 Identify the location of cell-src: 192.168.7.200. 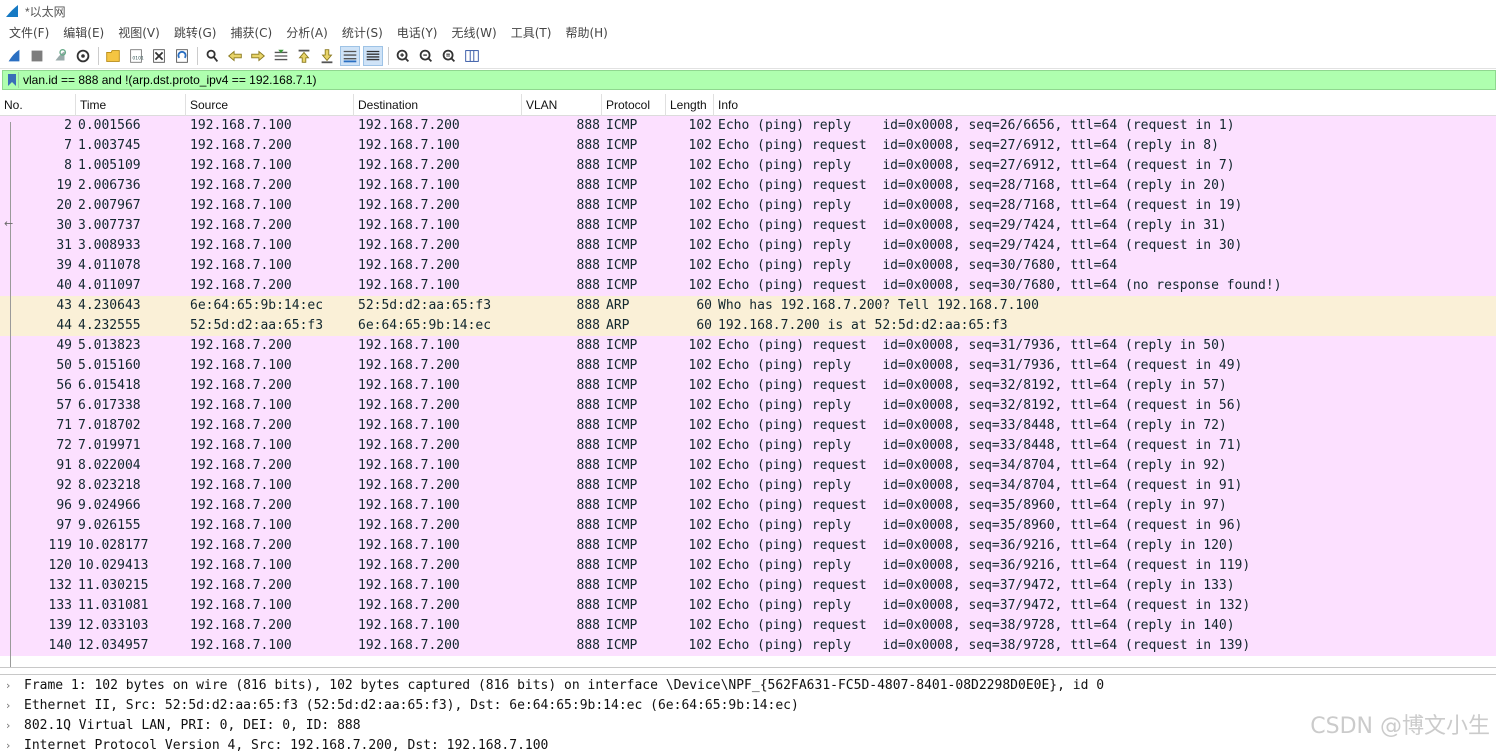
(241, 425).